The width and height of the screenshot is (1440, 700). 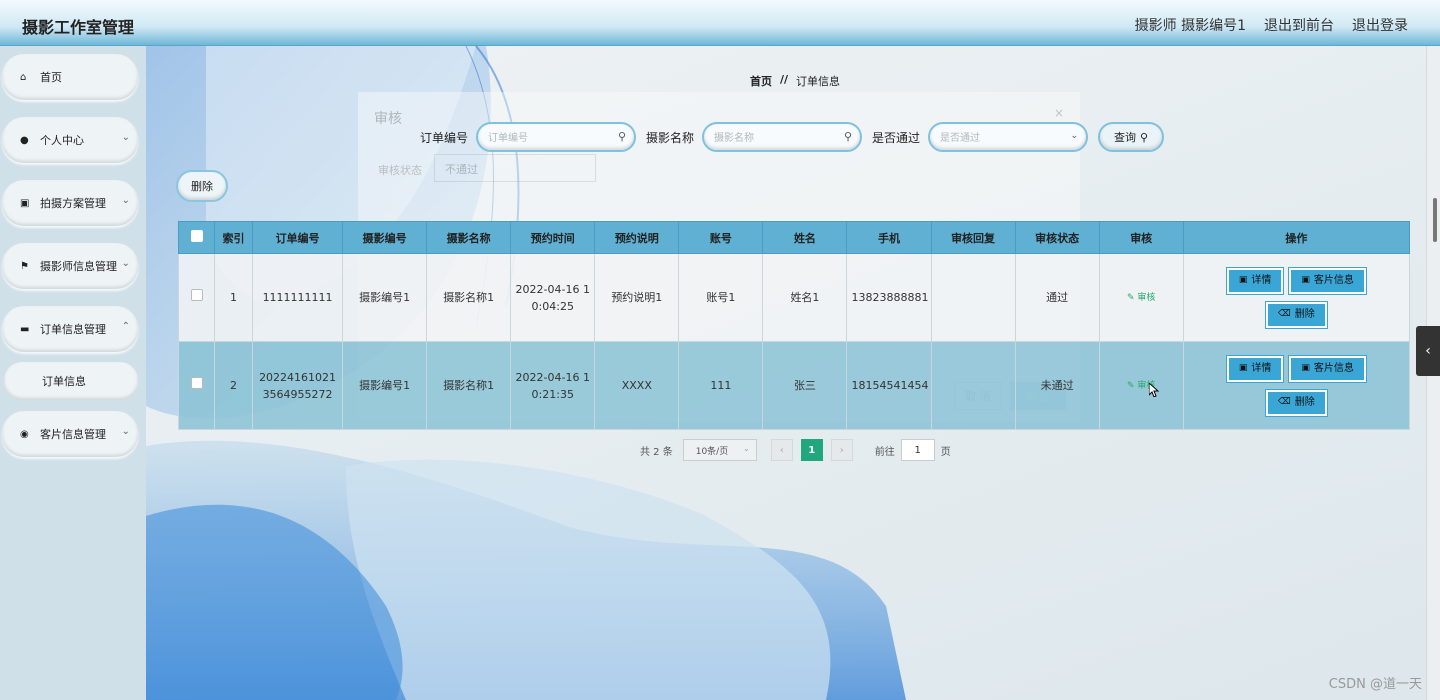 I want to click on goto-page: 前往 1 页, so click(x=913, y=450).